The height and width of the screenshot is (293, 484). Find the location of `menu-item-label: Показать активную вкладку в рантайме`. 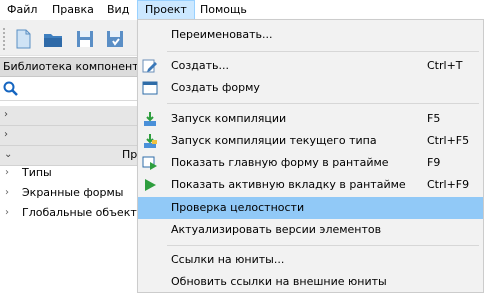

menu-item-label: Показать активную вкладку в рантайме is located at coordinates (288, 184).